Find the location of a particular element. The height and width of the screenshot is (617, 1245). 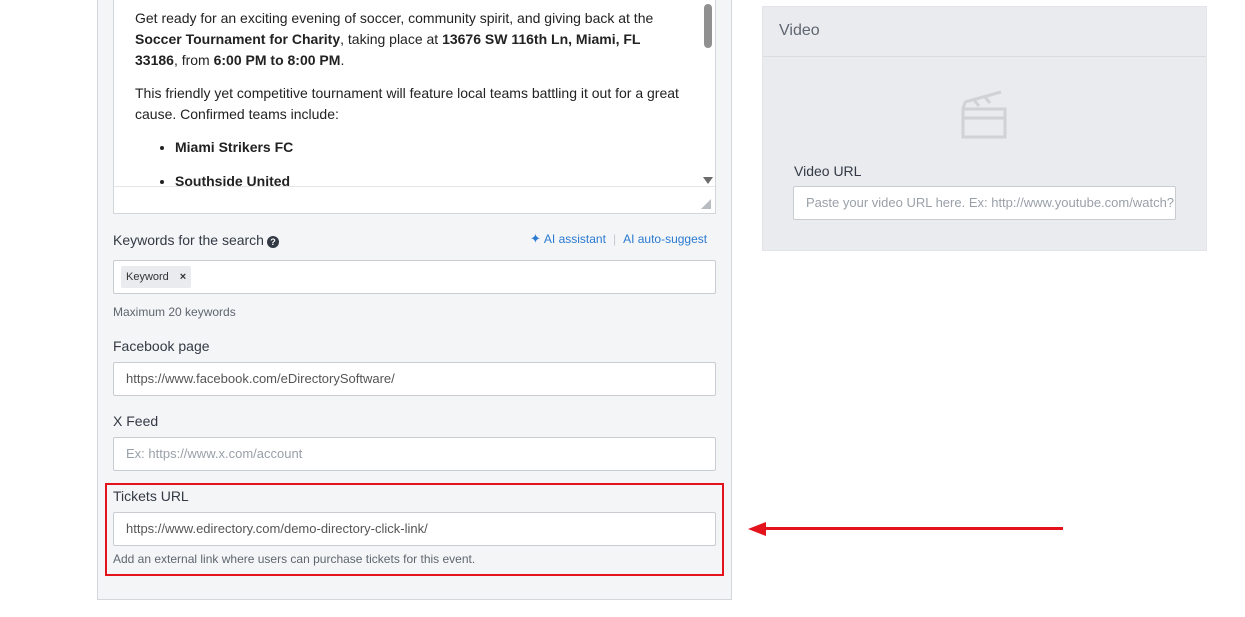

keyword-tag: Keyword × is located at coordinates (156, 277).